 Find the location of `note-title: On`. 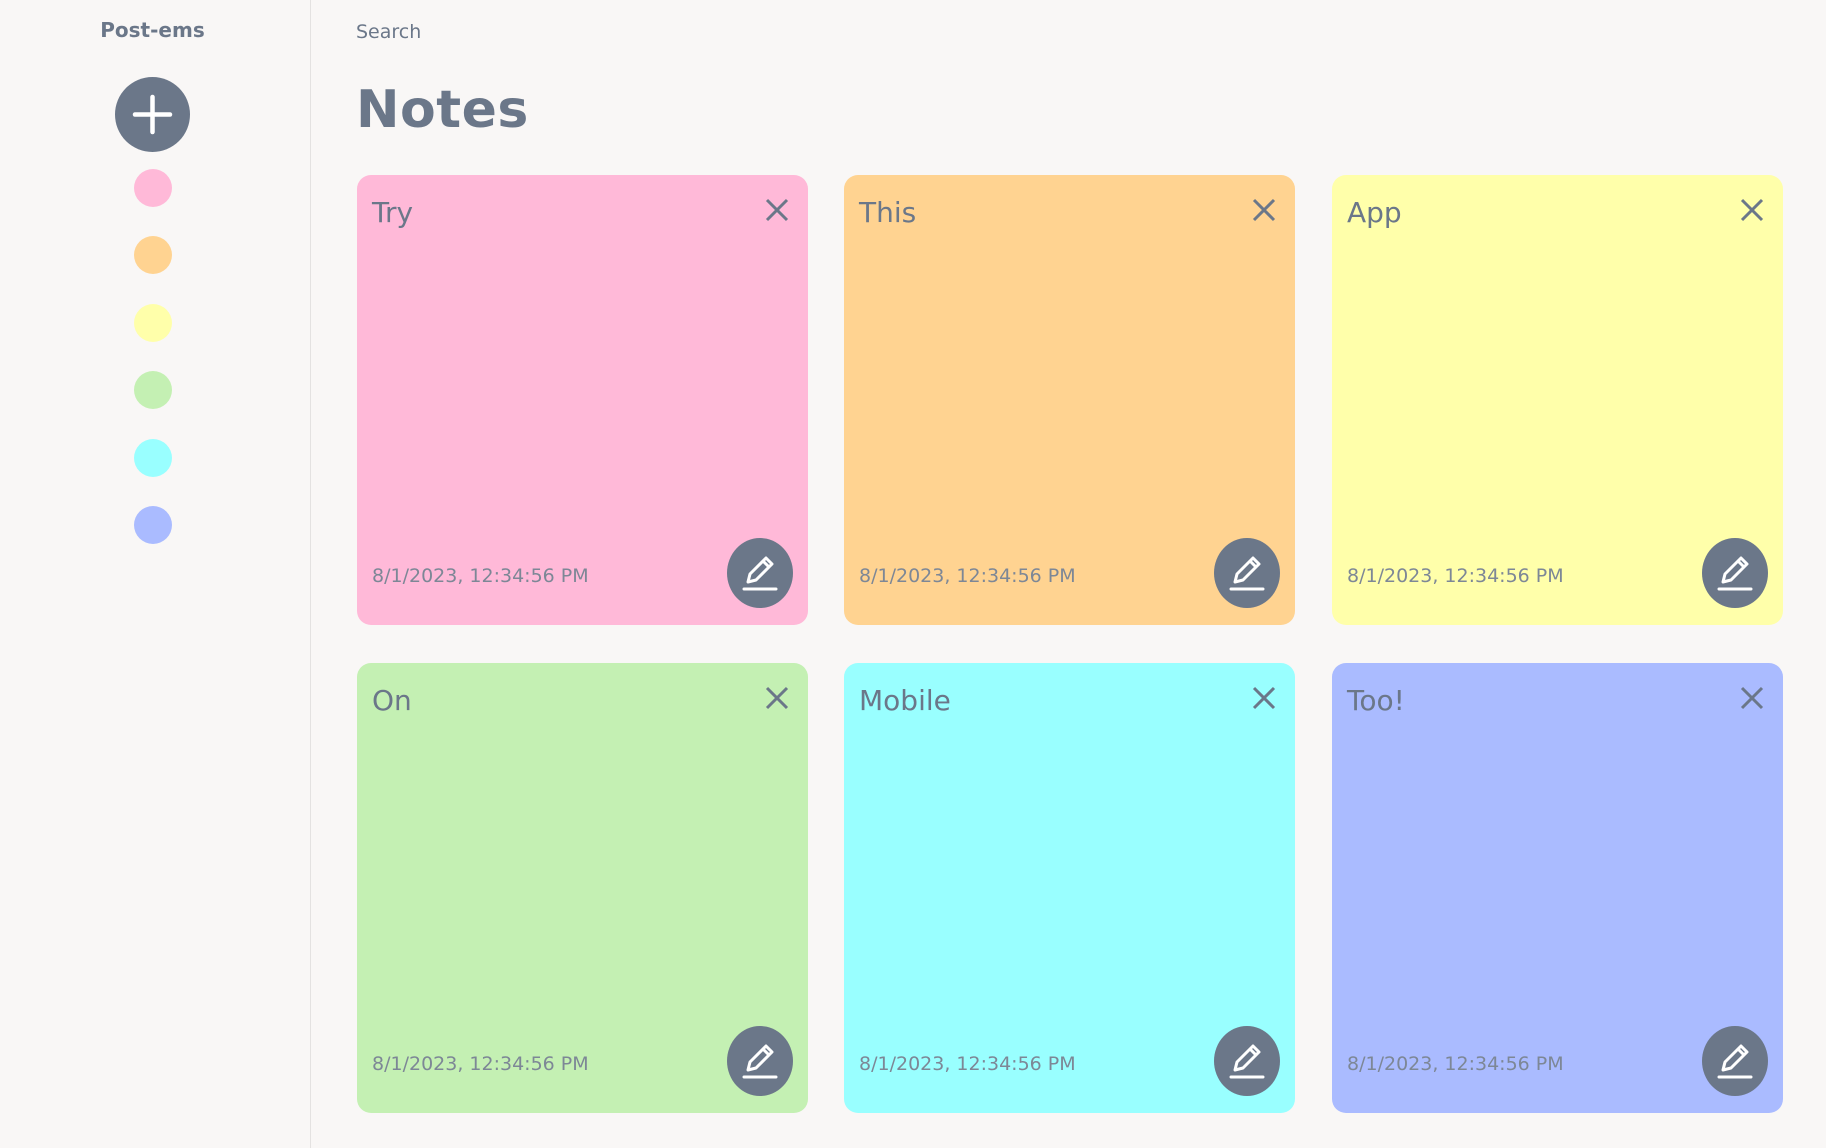

note-title: On is located at coordinates (392, 700).